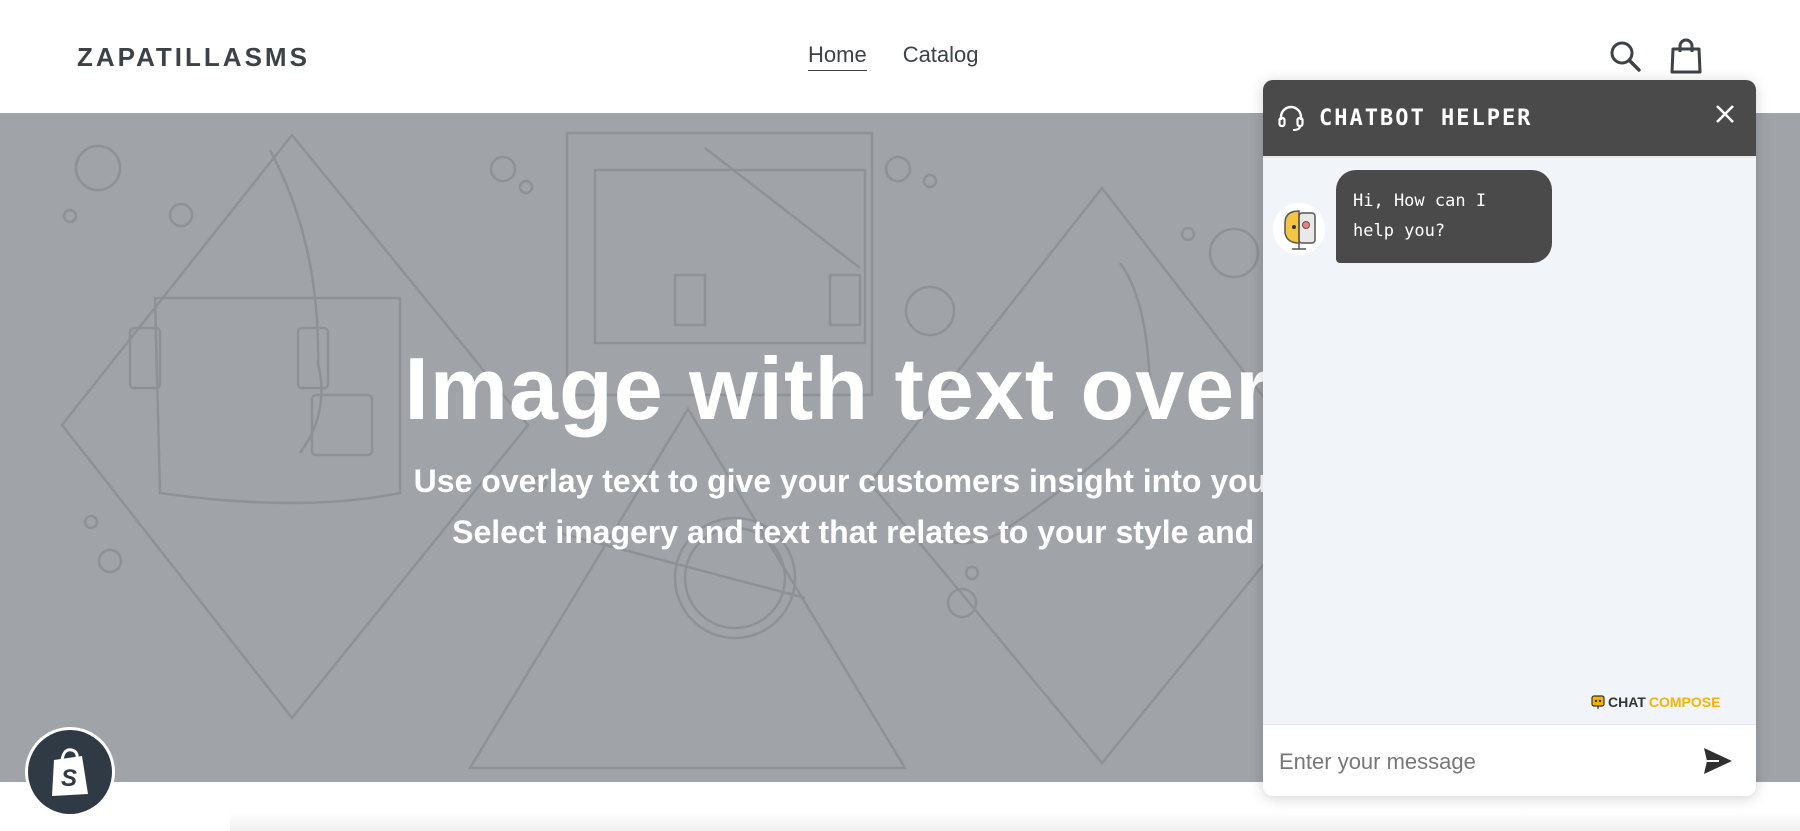 Image resolution: width=1800 pixels, height=831 pixels. I want to click on nav-home-link: Home, so click(837, 56).